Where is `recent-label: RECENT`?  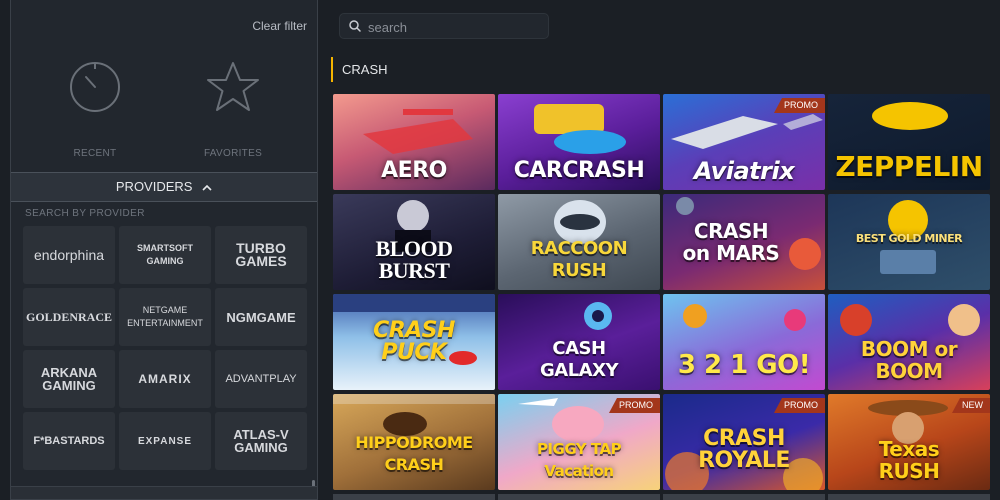
recent-label: RECENT is located at coordinates (95, 153).